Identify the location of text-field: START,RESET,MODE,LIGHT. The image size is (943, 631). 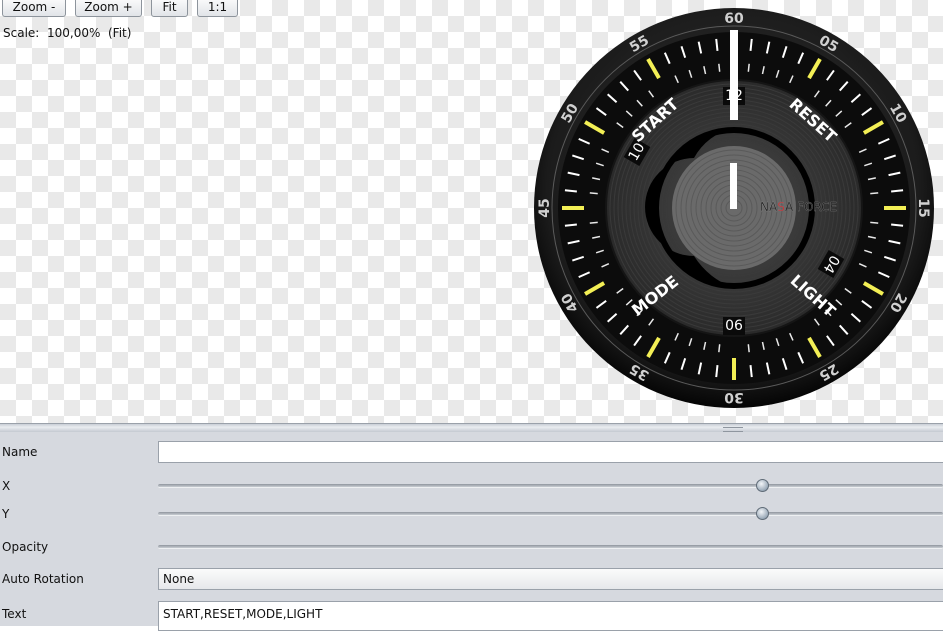
(550, 616).